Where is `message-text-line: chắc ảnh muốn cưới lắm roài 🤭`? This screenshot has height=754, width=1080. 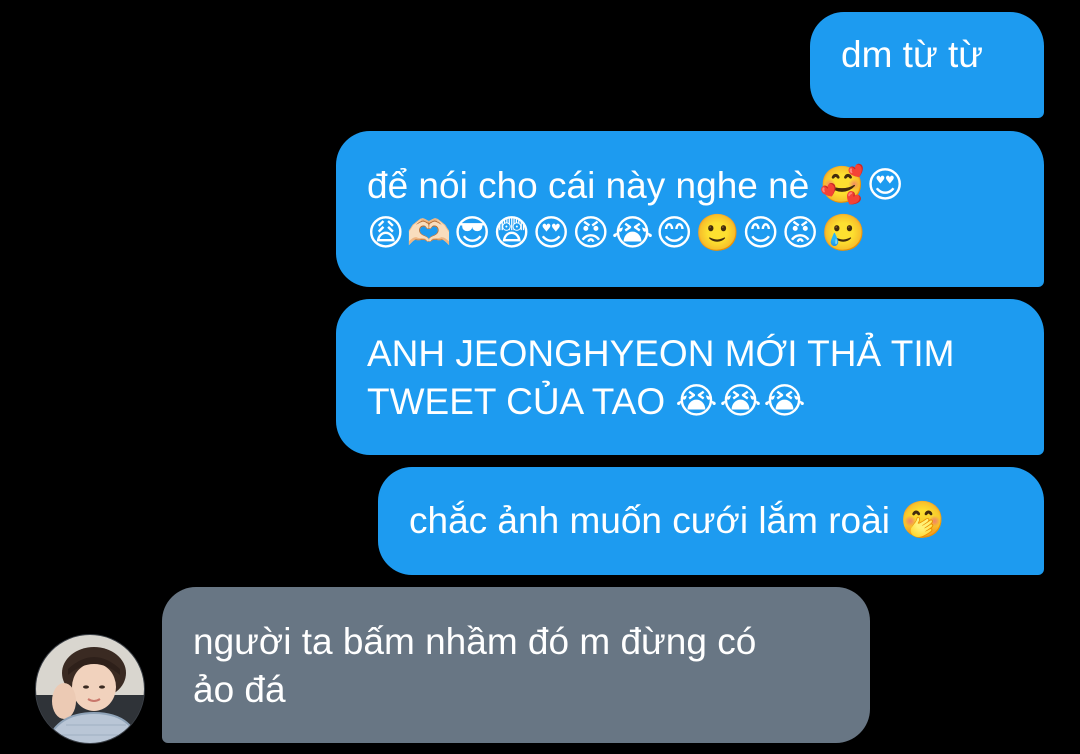
message-text-line: chắc ảnh muốn cưới lắm roài 🤭 is located at coordinates (726, 521).